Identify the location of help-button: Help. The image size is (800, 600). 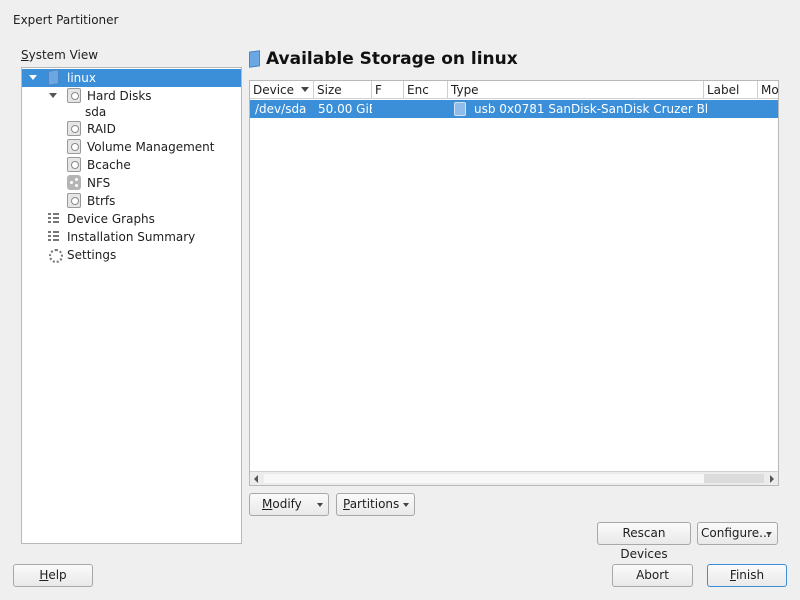
(53, 575).